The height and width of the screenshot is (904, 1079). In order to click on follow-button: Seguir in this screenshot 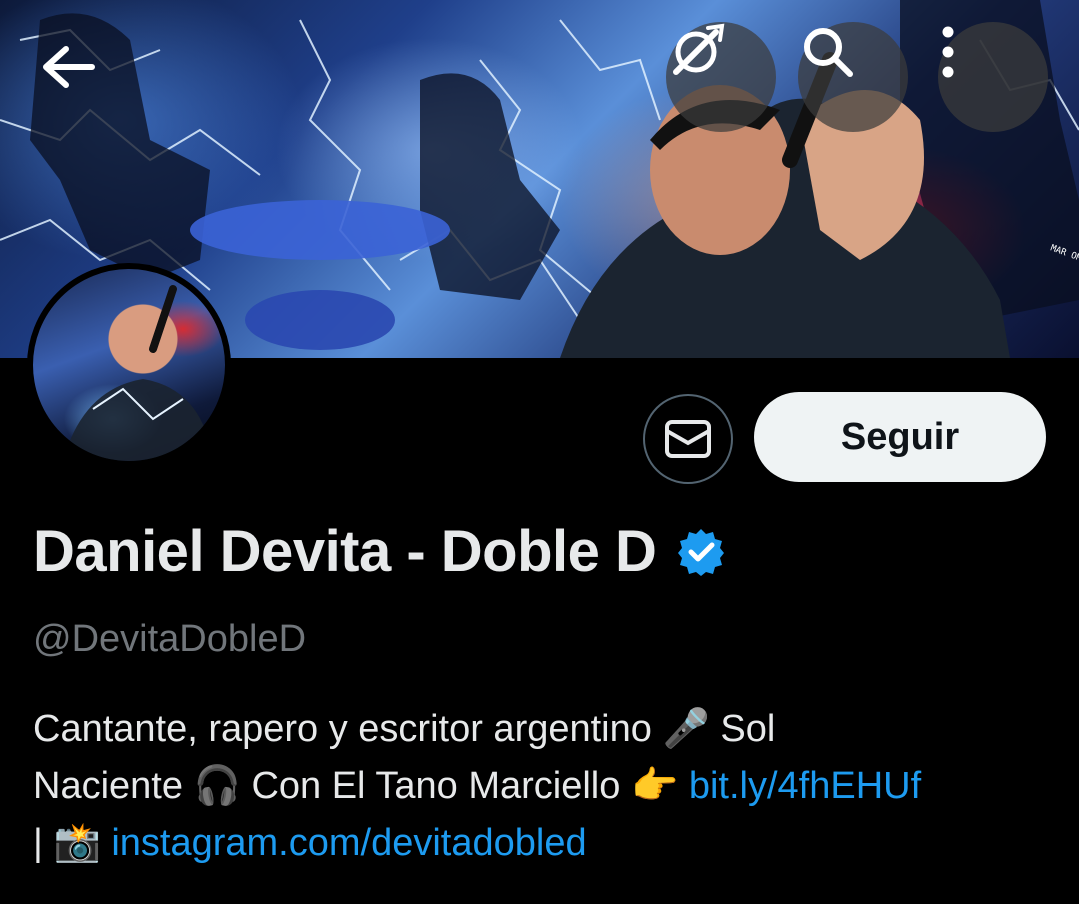, I will do `click(900, 437)`.